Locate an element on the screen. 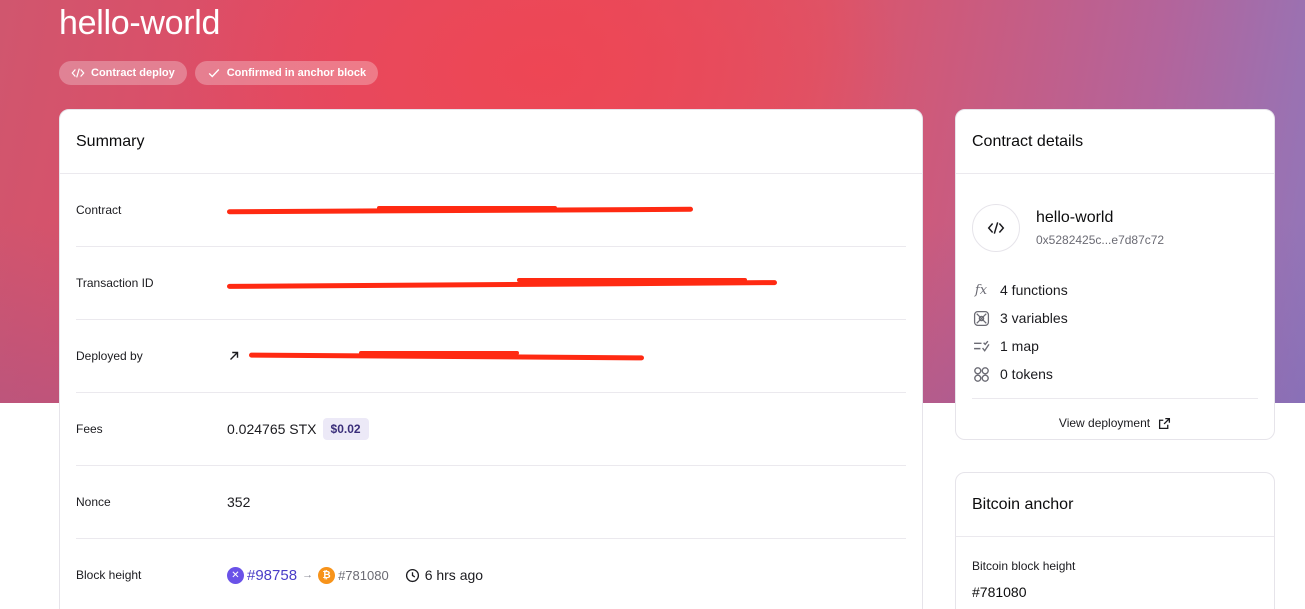 This screenshot has height=609, width=1305. bitcoin-block-height-label: Bitcoin block height is located at coordinates (1024, 566).